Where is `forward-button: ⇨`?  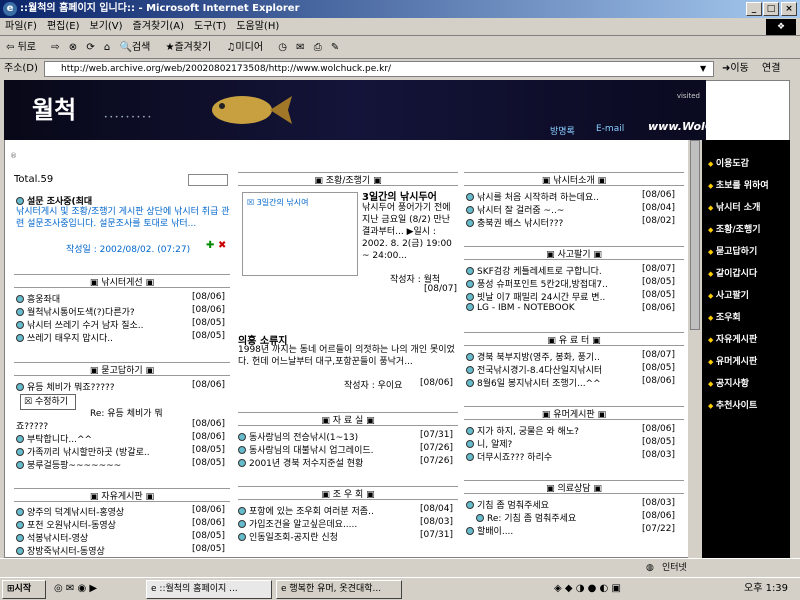
forward-button: ⇨ is located at coordinates (55, 48).